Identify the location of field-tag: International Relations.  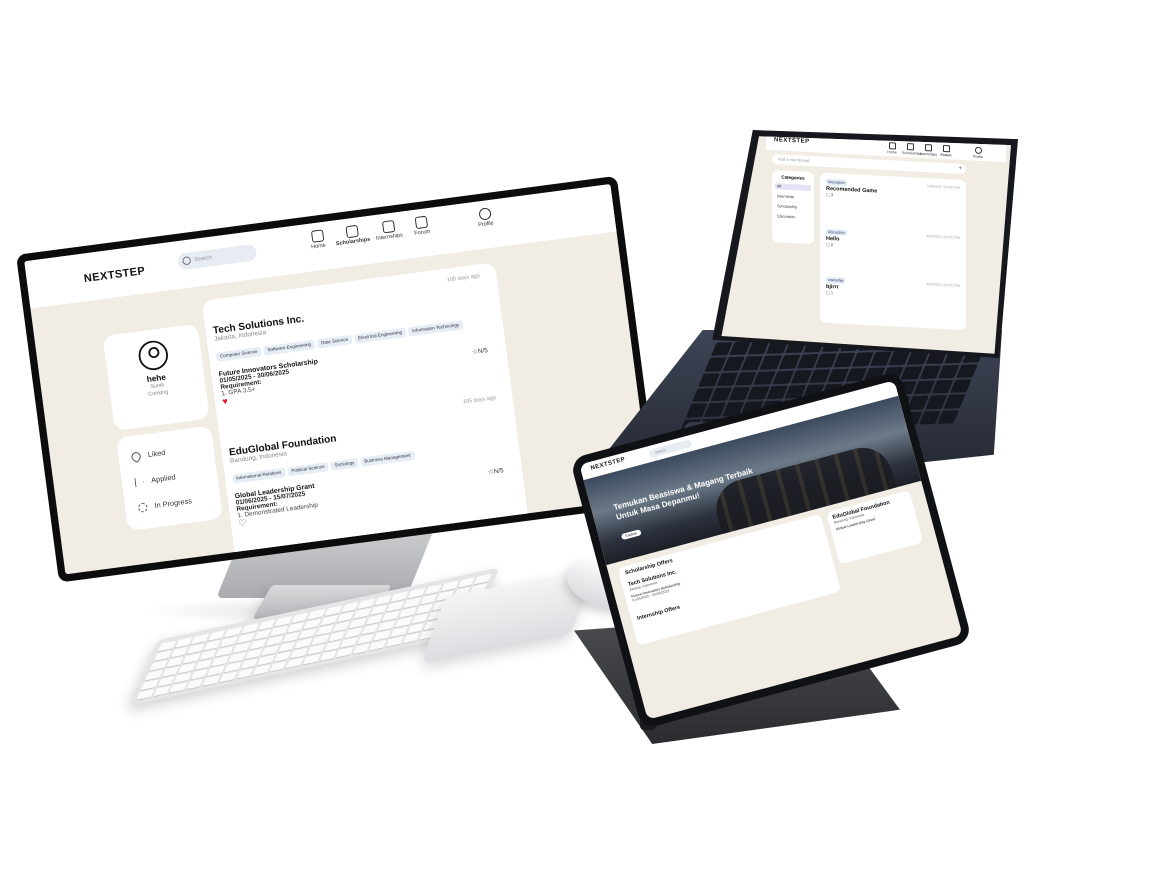
(258, 475).